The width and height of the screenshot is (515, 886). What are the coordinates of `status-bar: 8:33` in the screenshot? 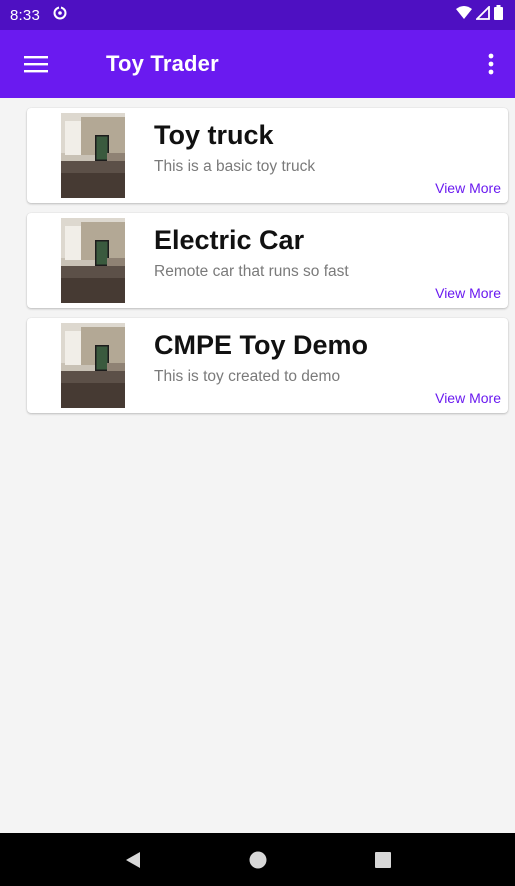 It's located at (257, 15).